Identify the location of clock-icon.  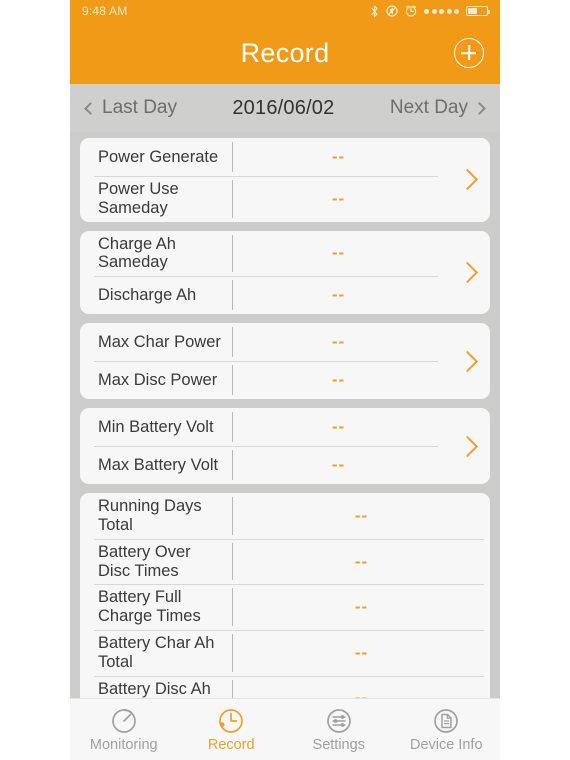
(231, 721).